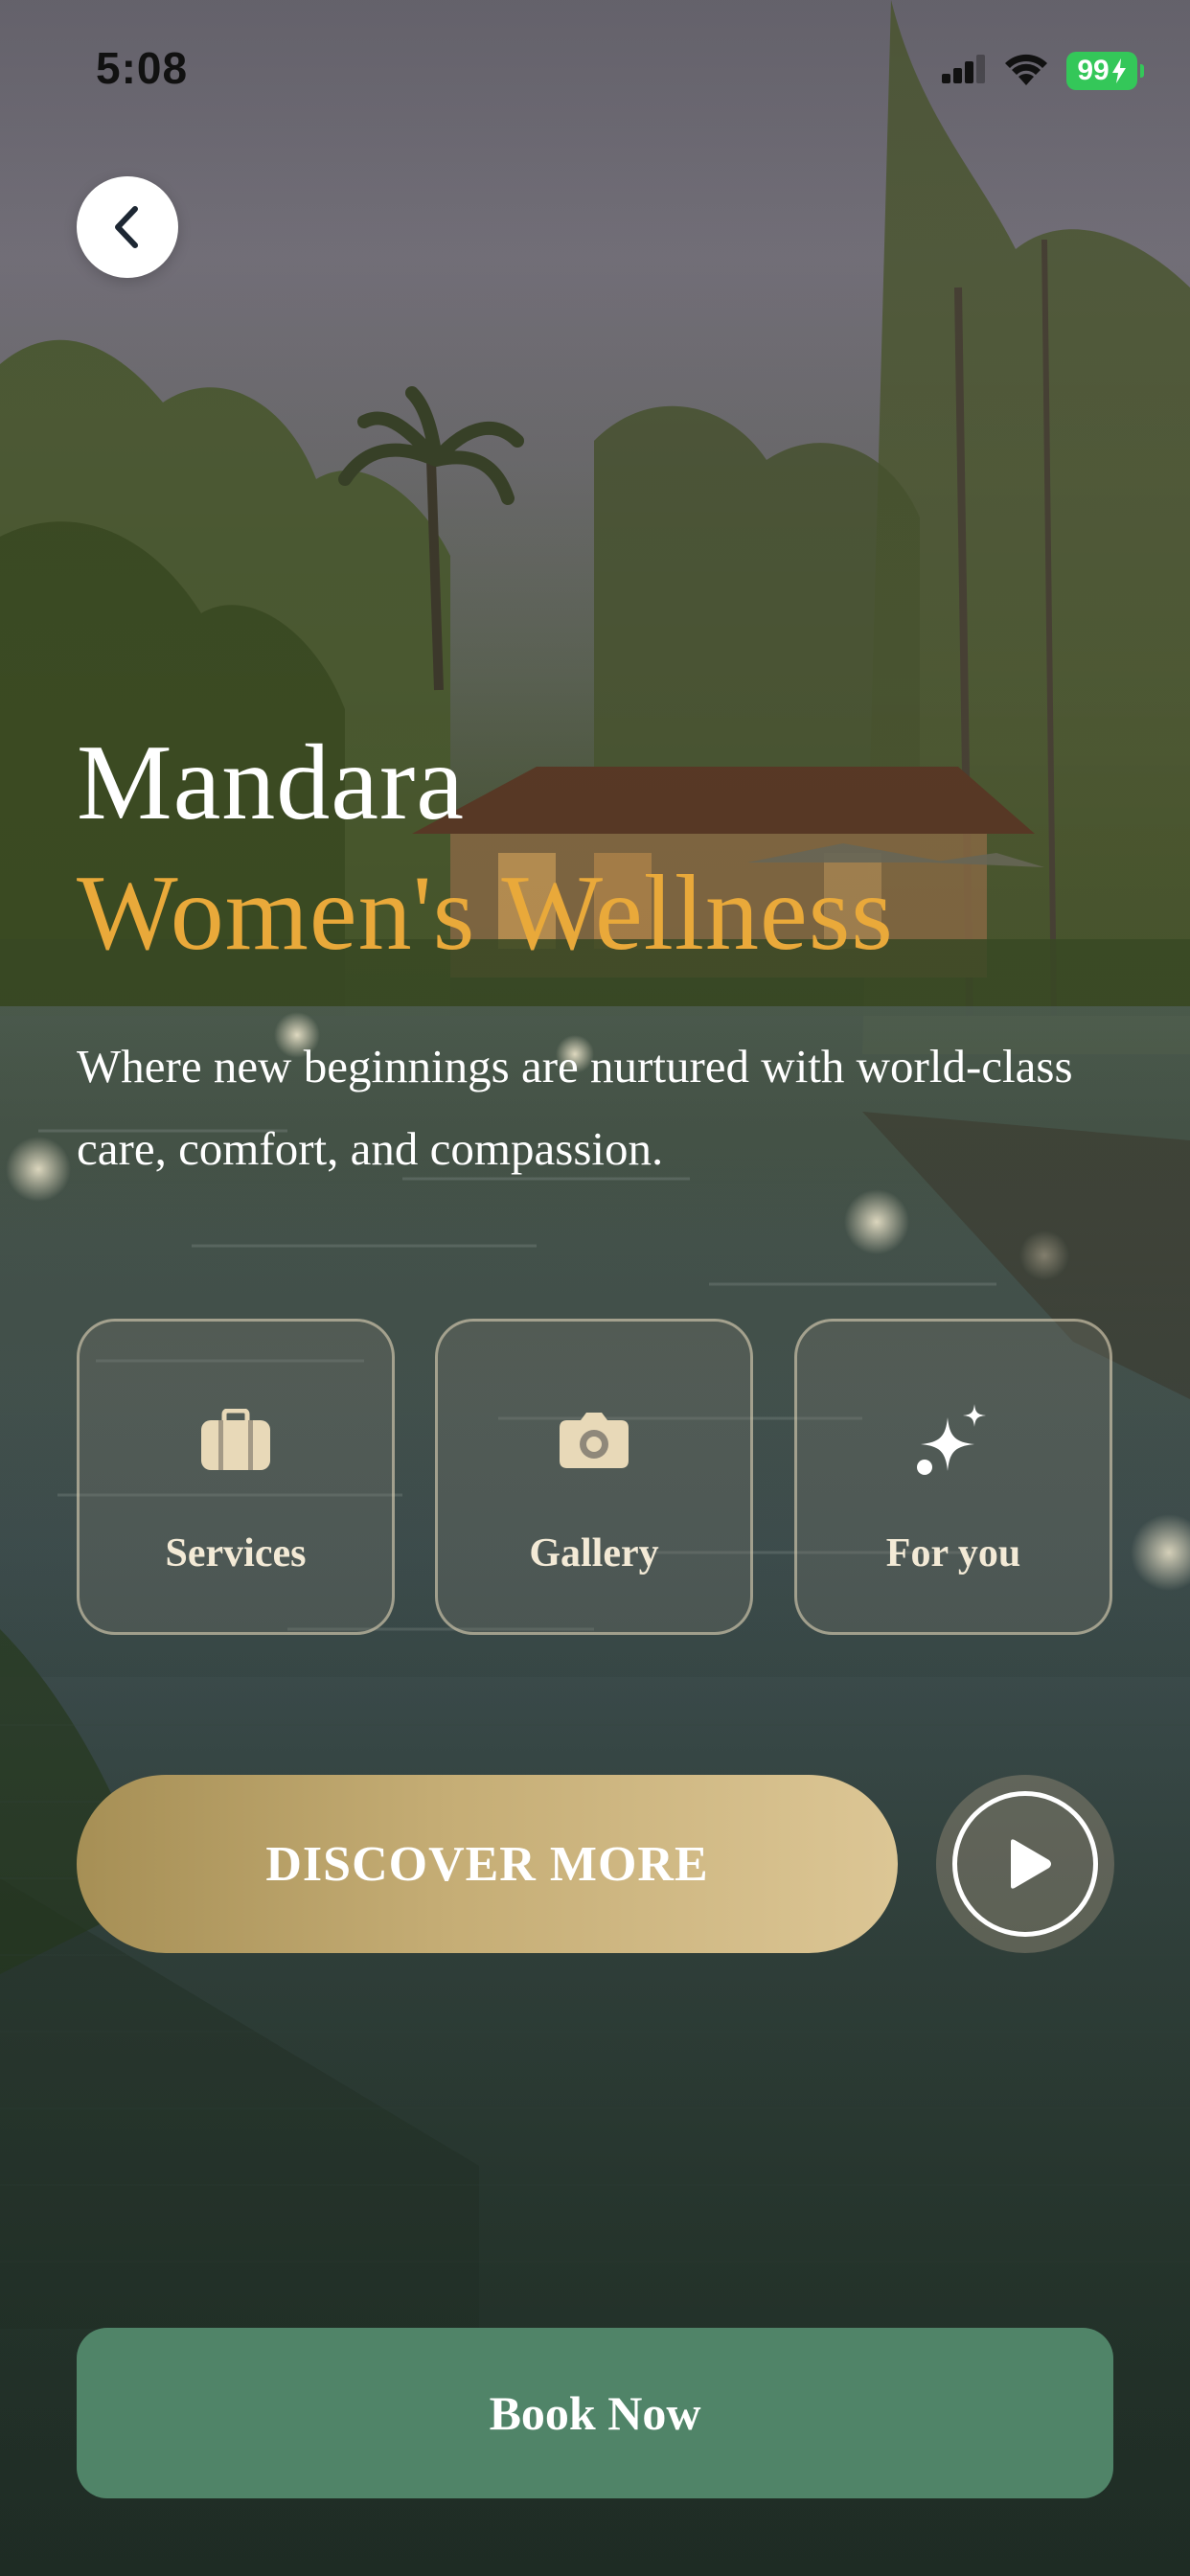 The width and height of the screenshot is (1190, 2576). I want to click on for-you-card: For you, so click(953, 1477).